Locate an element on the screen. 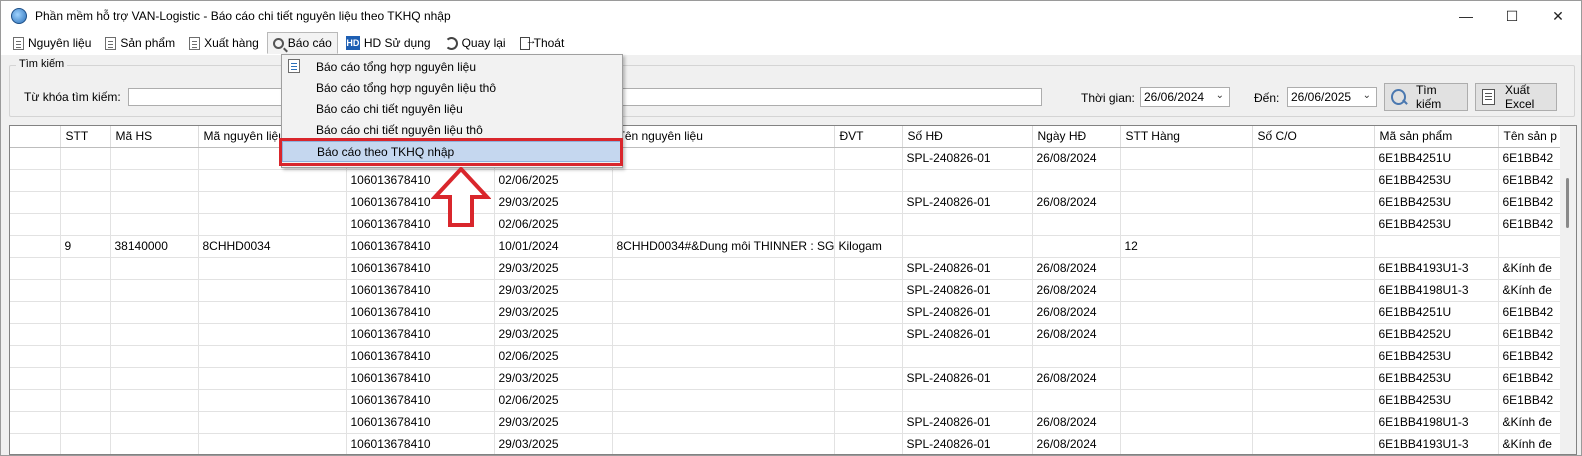  table-cell: SPL-240826-01 is located at coordinates (967, 202).